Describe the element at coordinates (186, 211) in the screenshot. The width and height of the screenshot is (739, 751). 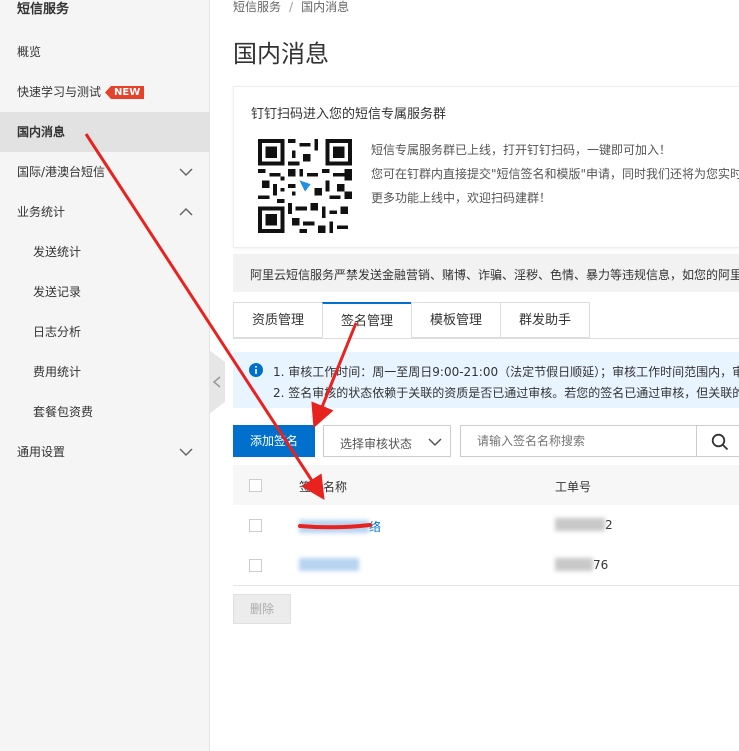
I see `chevron-up-icon` at that location.